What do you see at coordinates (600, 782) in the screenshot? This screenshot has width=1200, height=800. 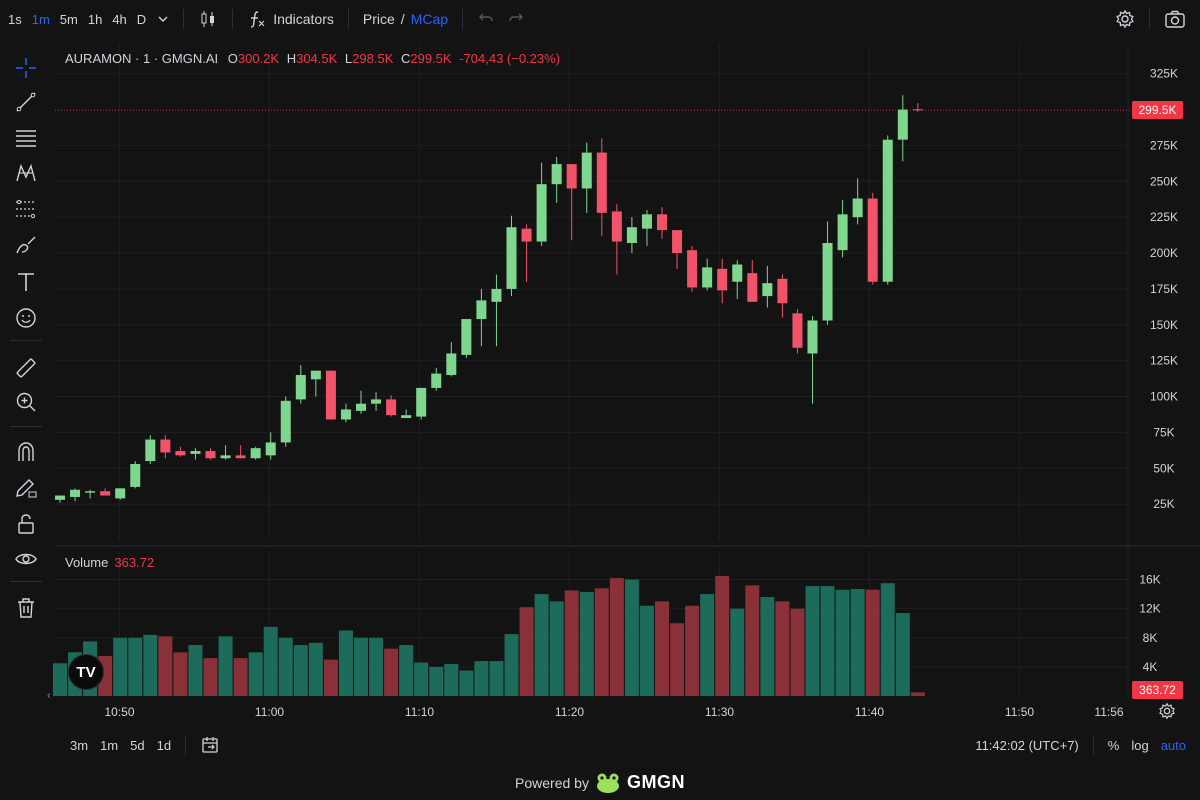 I see `footer: Powered by GMGN` at bounding box center [600, 782].